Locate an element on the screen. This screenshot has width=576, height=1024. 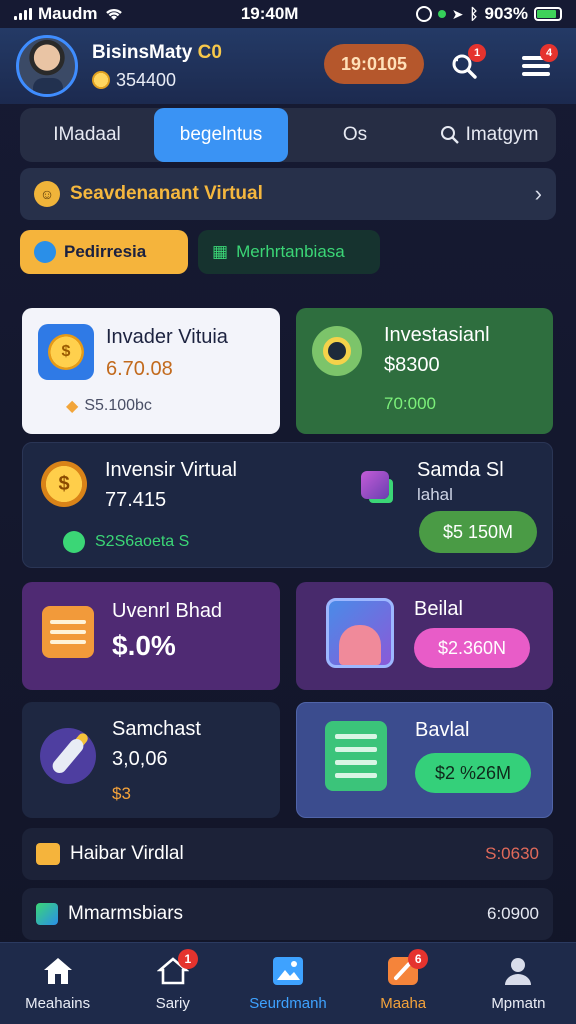
menu-button: 4 is located at coordinates (537, 65).